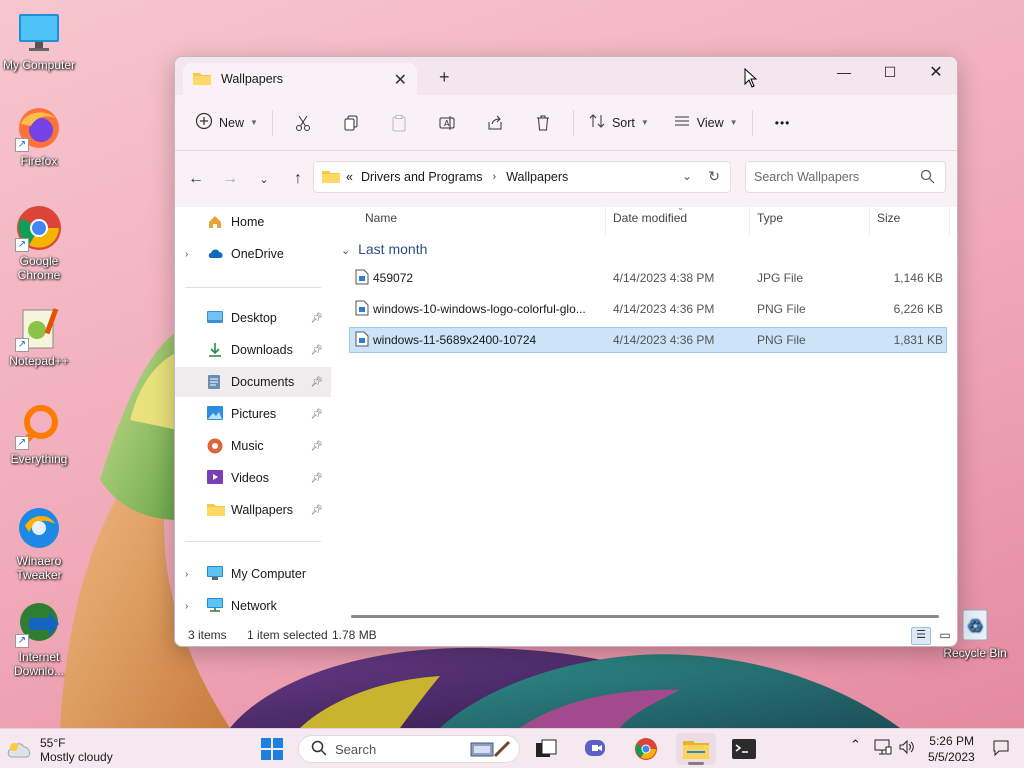  I want to click on maximize-button: ☐, so click(890, 72).